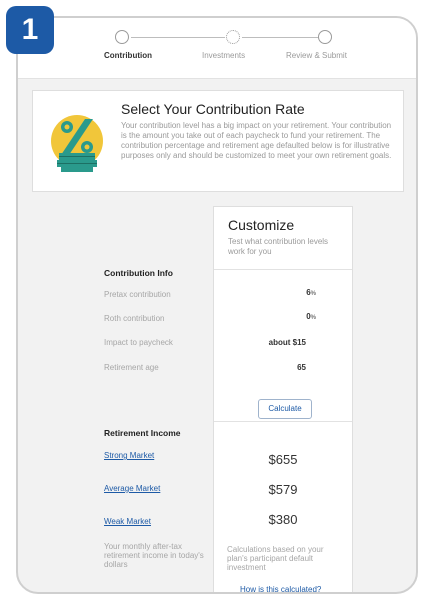 This screenshot has height=599, width=435. Describe the element at coordinates (302, 316) in the screenshot. I see `roth-input: 0%` at that location.